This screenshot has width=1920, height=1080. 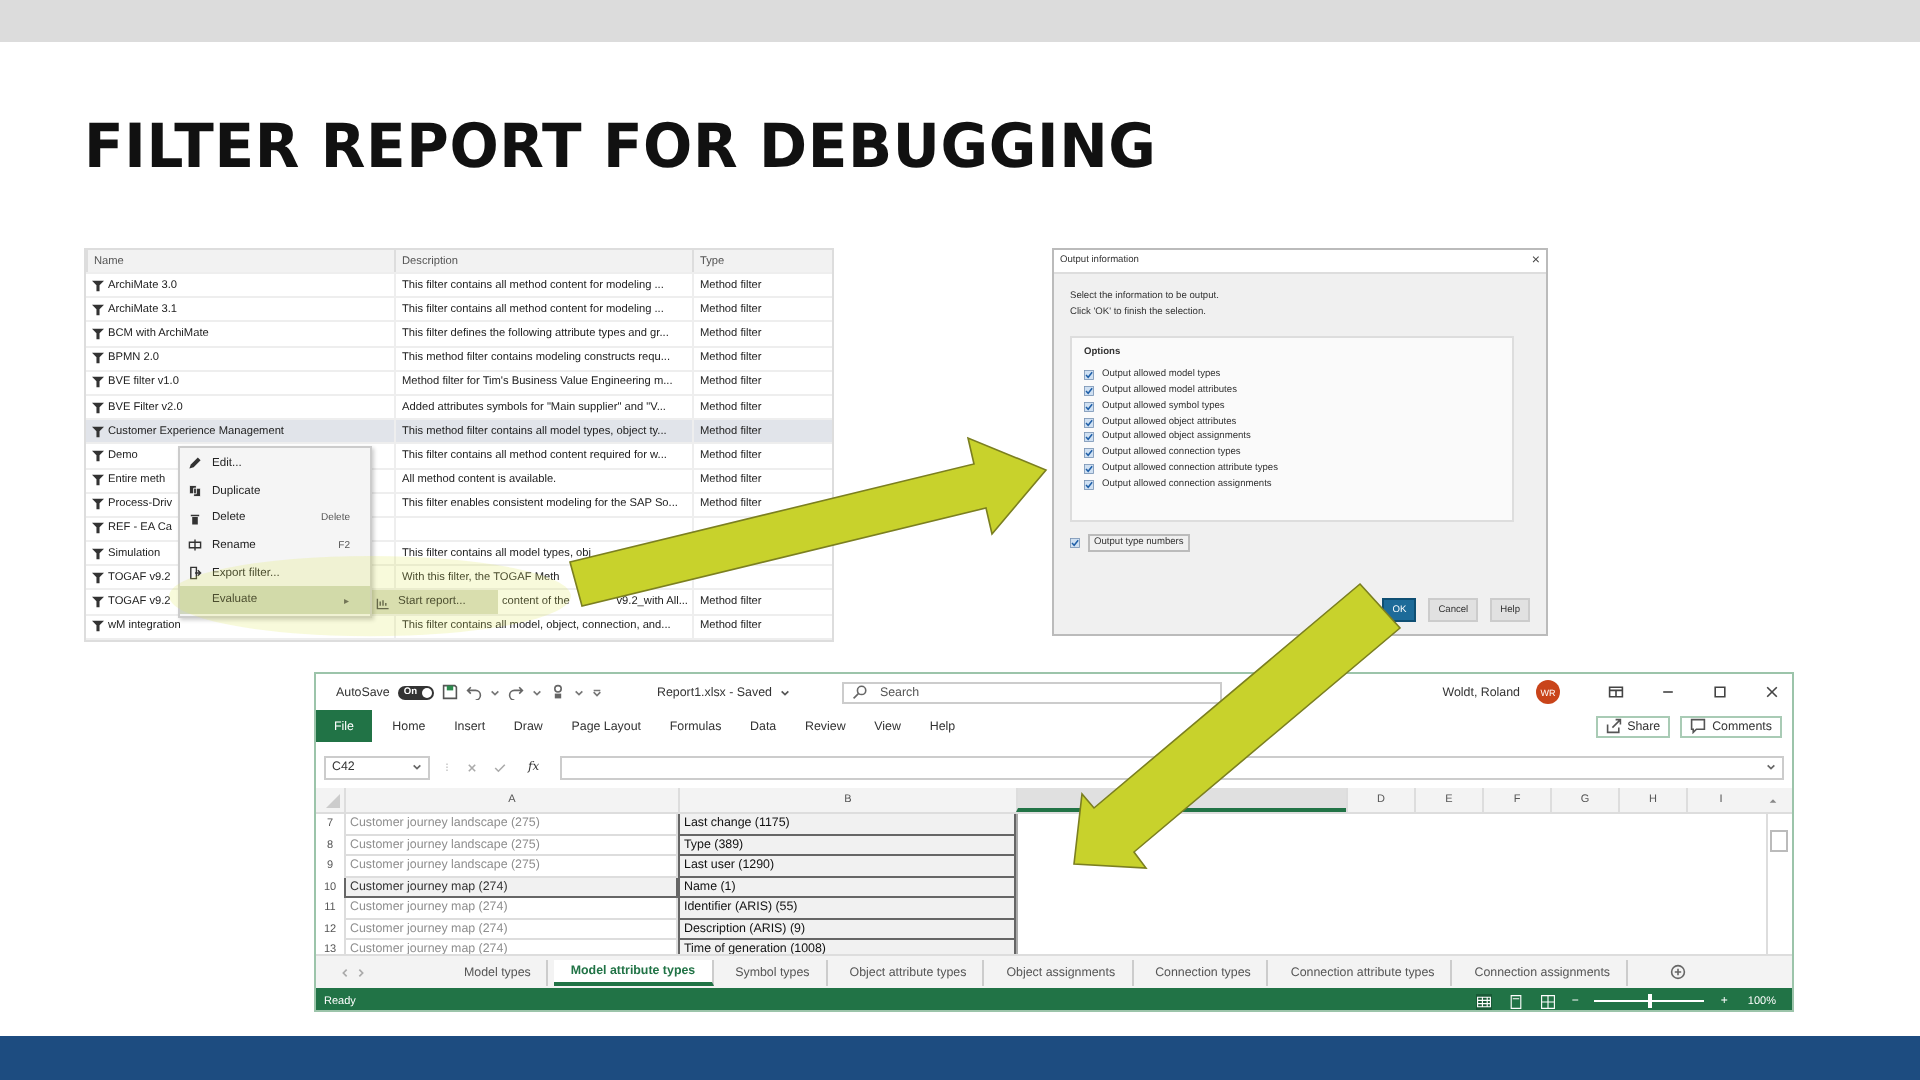 What do you see at coordinates (1698, 726) in the screenshot?
I see `comment-icon` at bounding box center [1698, 726].